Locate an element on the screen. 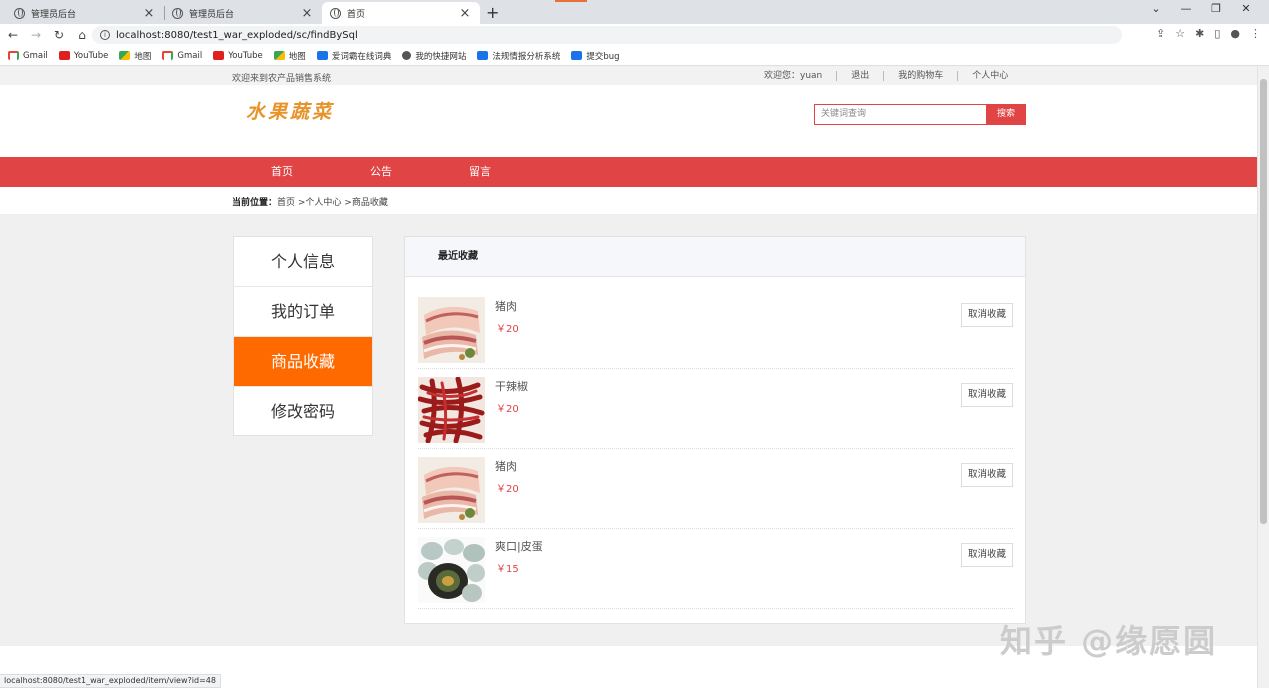 The height and width of the screenshot is (688, 1269). menu-icon: ⋮ is located at coordinates (1255, 33).